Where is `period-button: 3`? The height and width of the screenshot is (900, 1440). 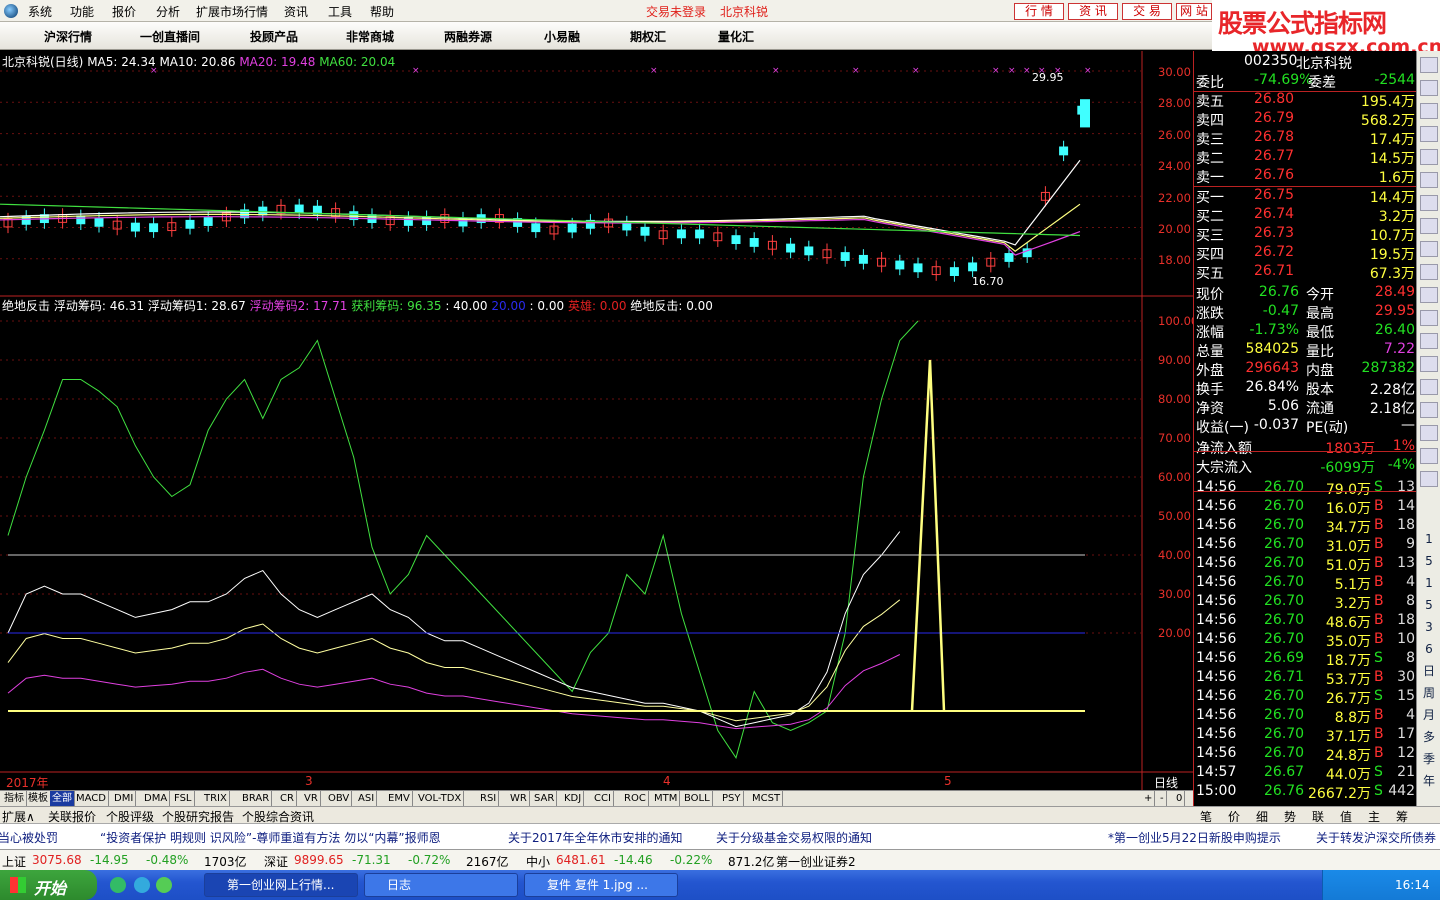
period-button: 3 is located at coordinates (1429, 627).